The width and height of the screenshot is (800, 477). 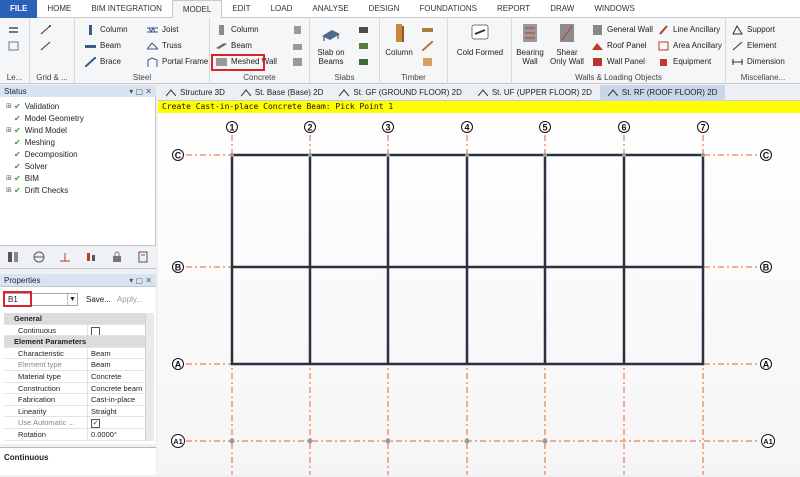 I want to click on grid-bubble-3: 3, so click(x=388, y=127).